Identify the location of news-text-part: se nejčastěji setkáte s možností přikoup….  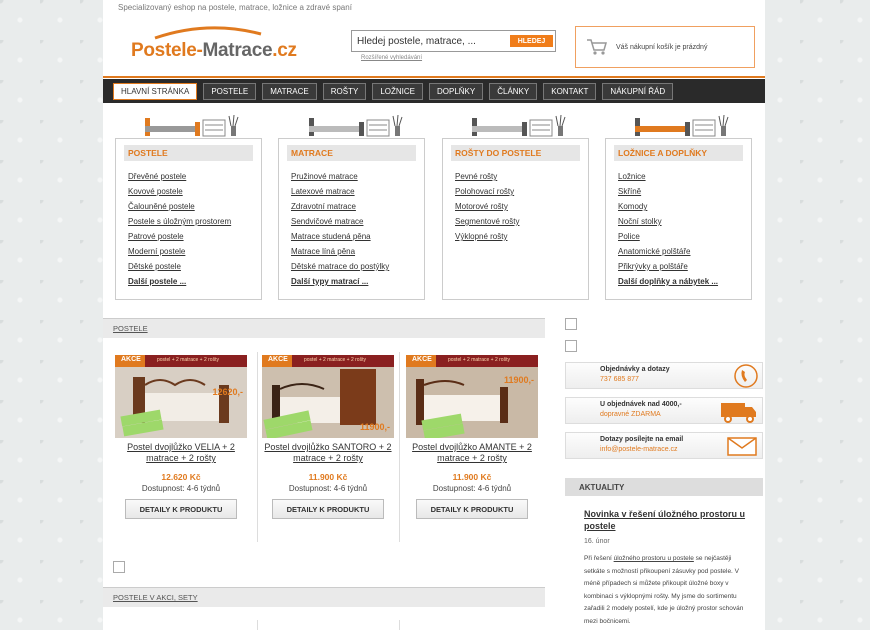
(664, 590).